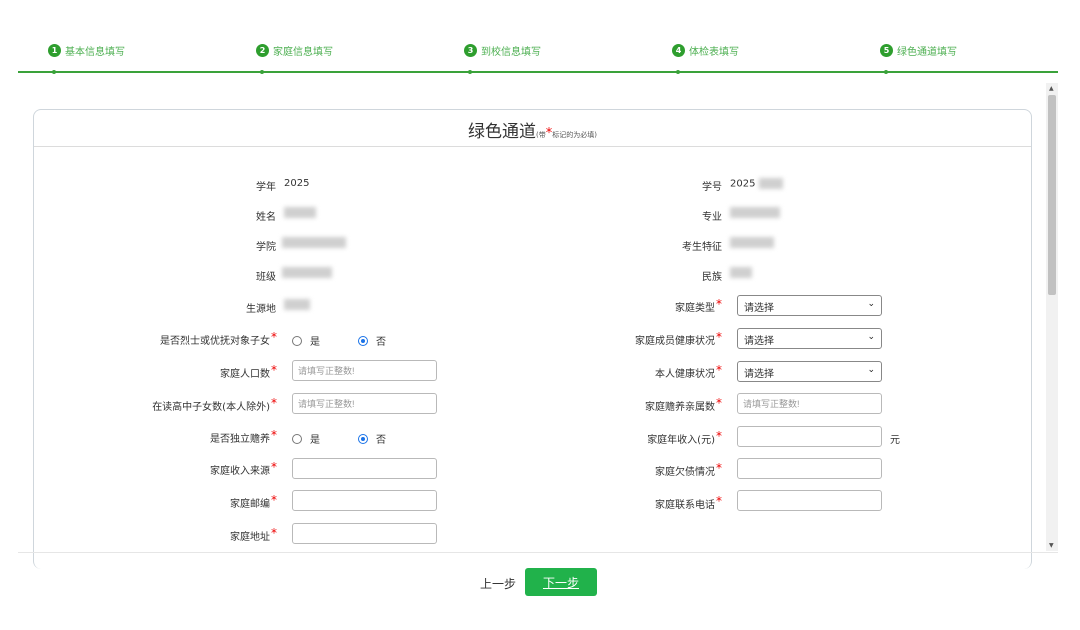 The height and width of the screenshot is (630, 1080). I want to click on vertical-scrollbar: ▲ ▼, so click(1052, 317).